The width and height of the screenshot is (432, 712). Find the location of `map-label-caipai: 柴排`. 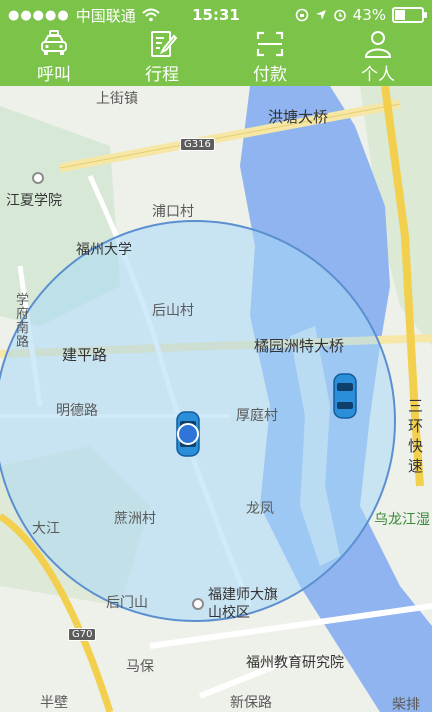

map-label-caipai: 柴排 is located at coordinates (406, 704).